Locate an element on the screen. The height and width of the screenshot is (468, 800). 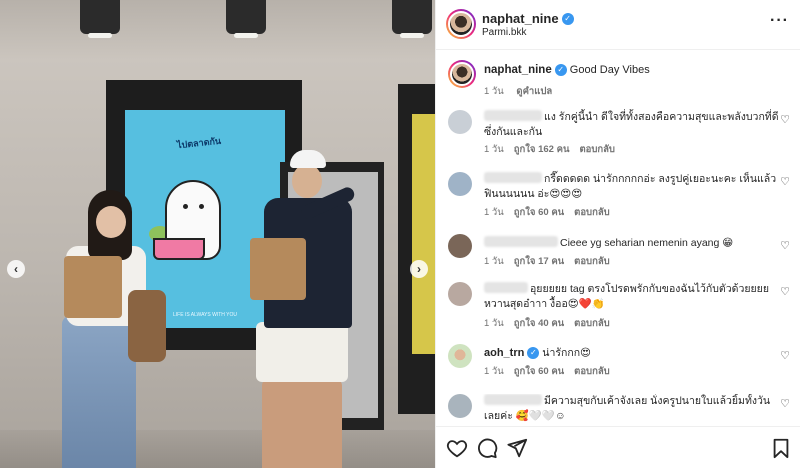
post-actions-bar is located at coordinates (618, 447).